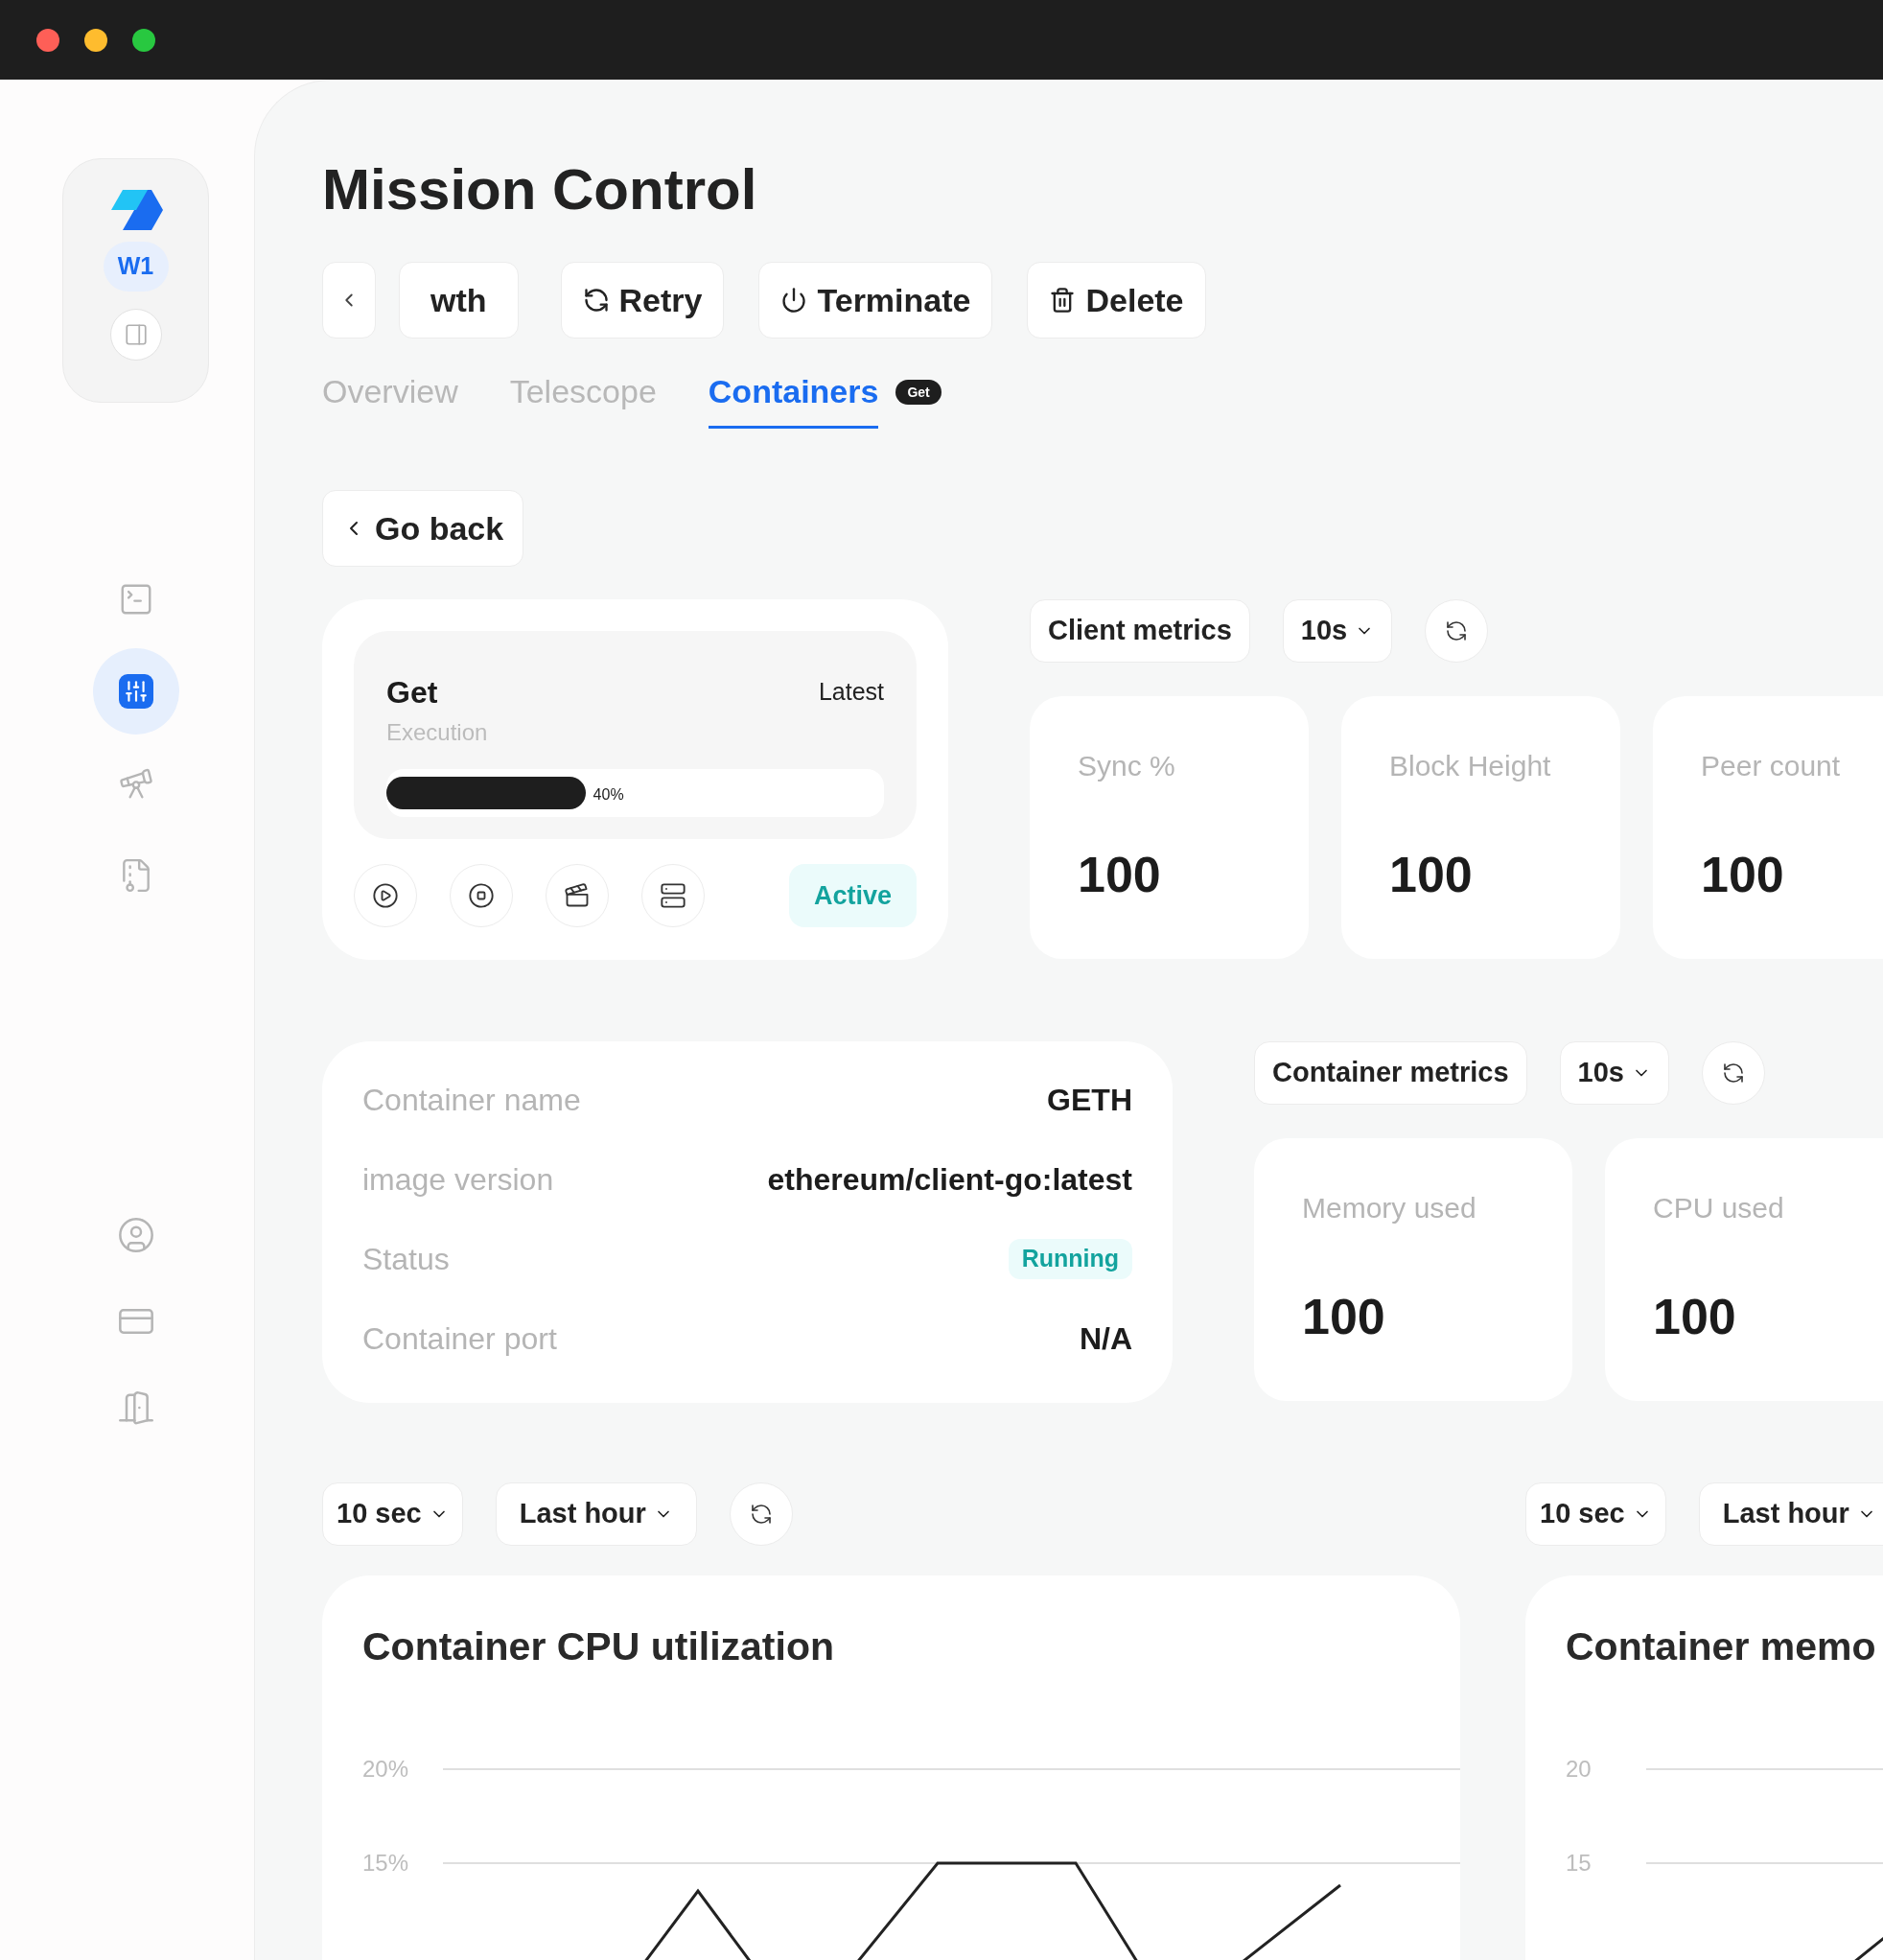 The image size is (1883, 1960). I want to click on minimize-window-icon, so click(95, 40).